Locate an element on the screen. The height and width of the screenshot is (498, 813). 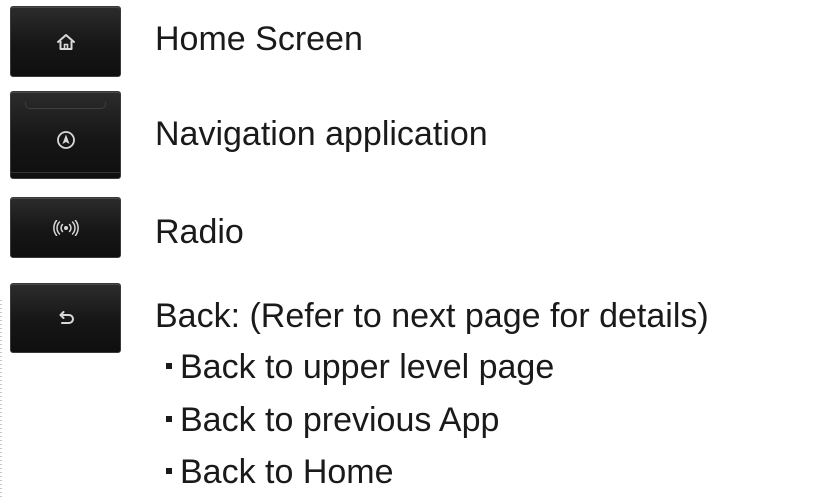
home-icon is located at coordinates (65, 41).